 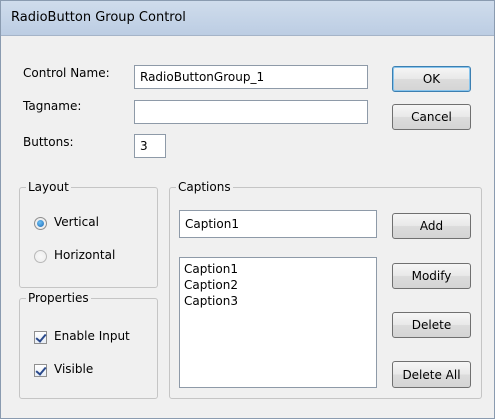 I want to click on layout-group: Layout, so click(x=88, y=234).